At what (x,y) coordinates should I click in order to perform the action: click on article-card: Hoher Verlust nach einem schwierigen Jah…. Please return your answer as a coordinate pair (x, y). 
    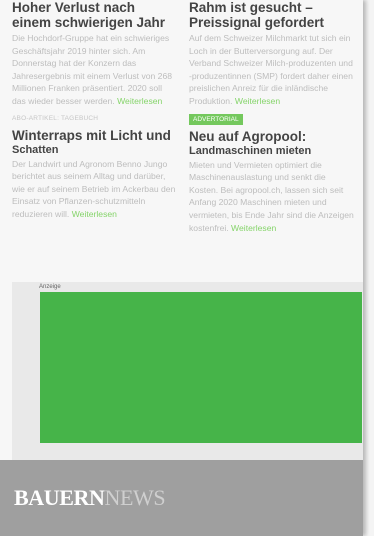
    Looking at the image, I should click on (94, 54).